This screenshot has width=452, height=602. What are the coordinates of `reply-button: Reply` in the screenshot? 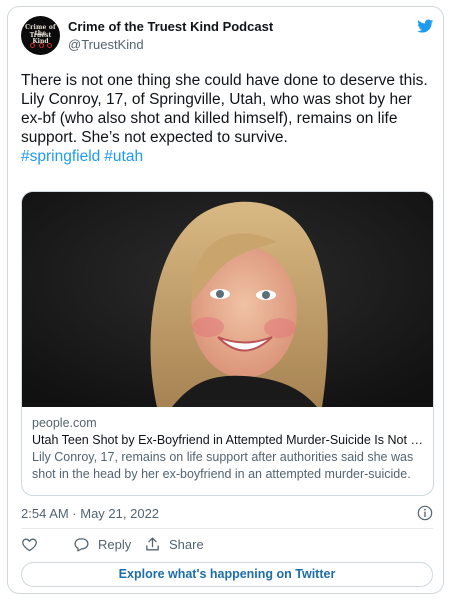 It's located at (102, 544).